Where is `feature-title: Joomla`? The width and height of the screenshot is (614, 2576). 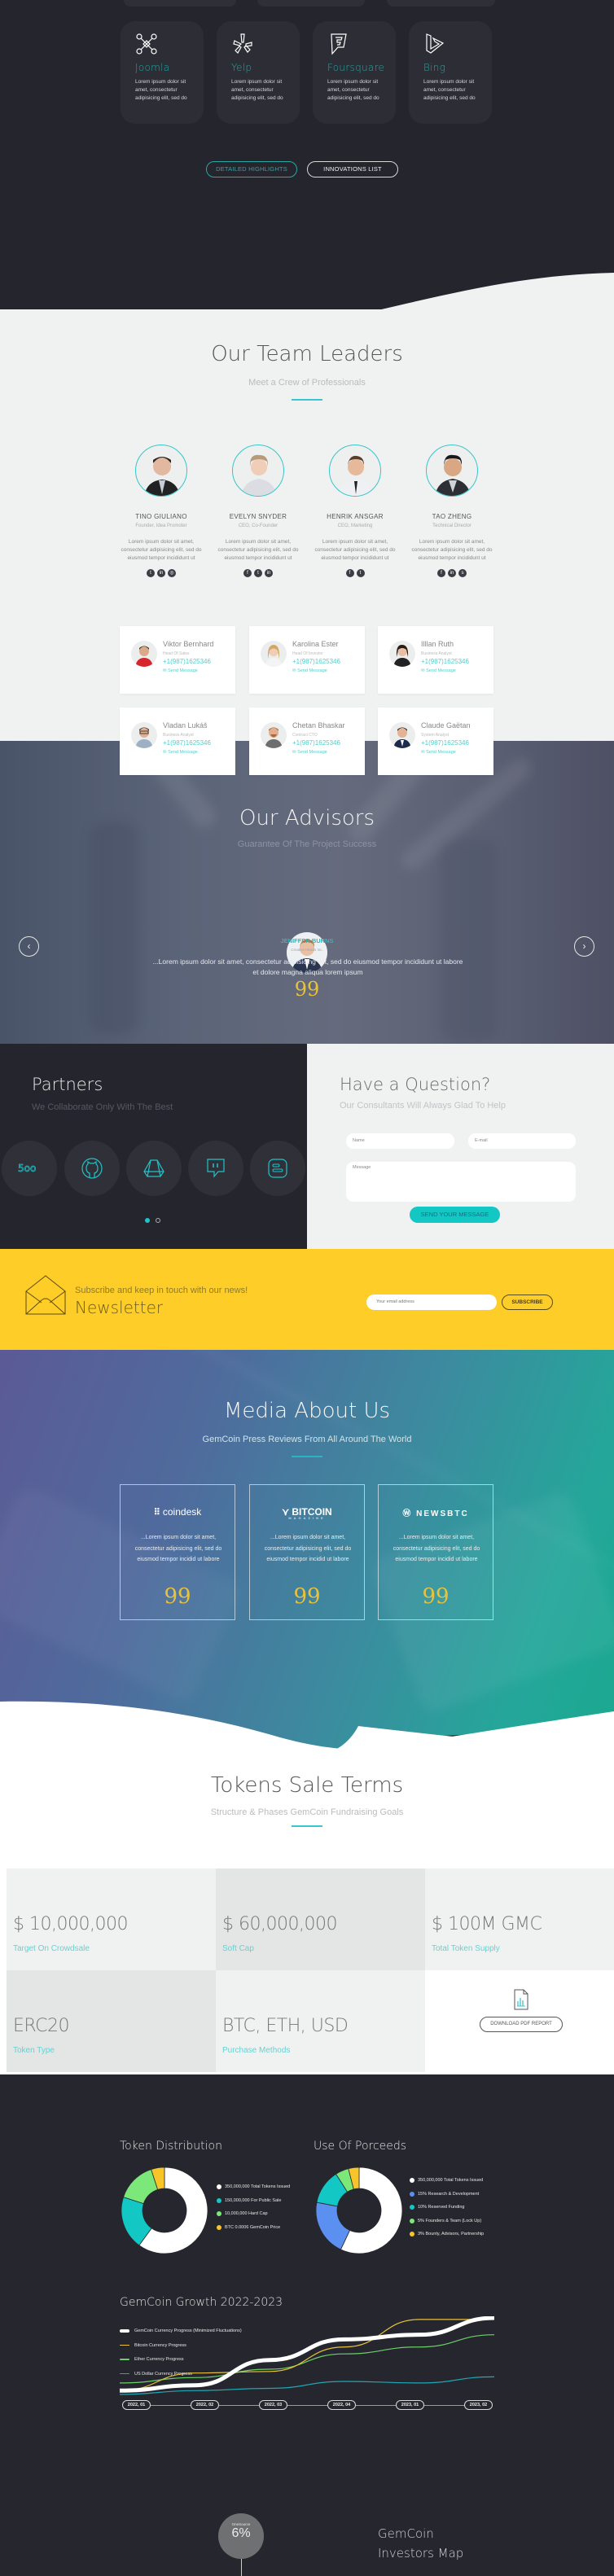
feature-title: Joomla is located at coordinates (152, 67).